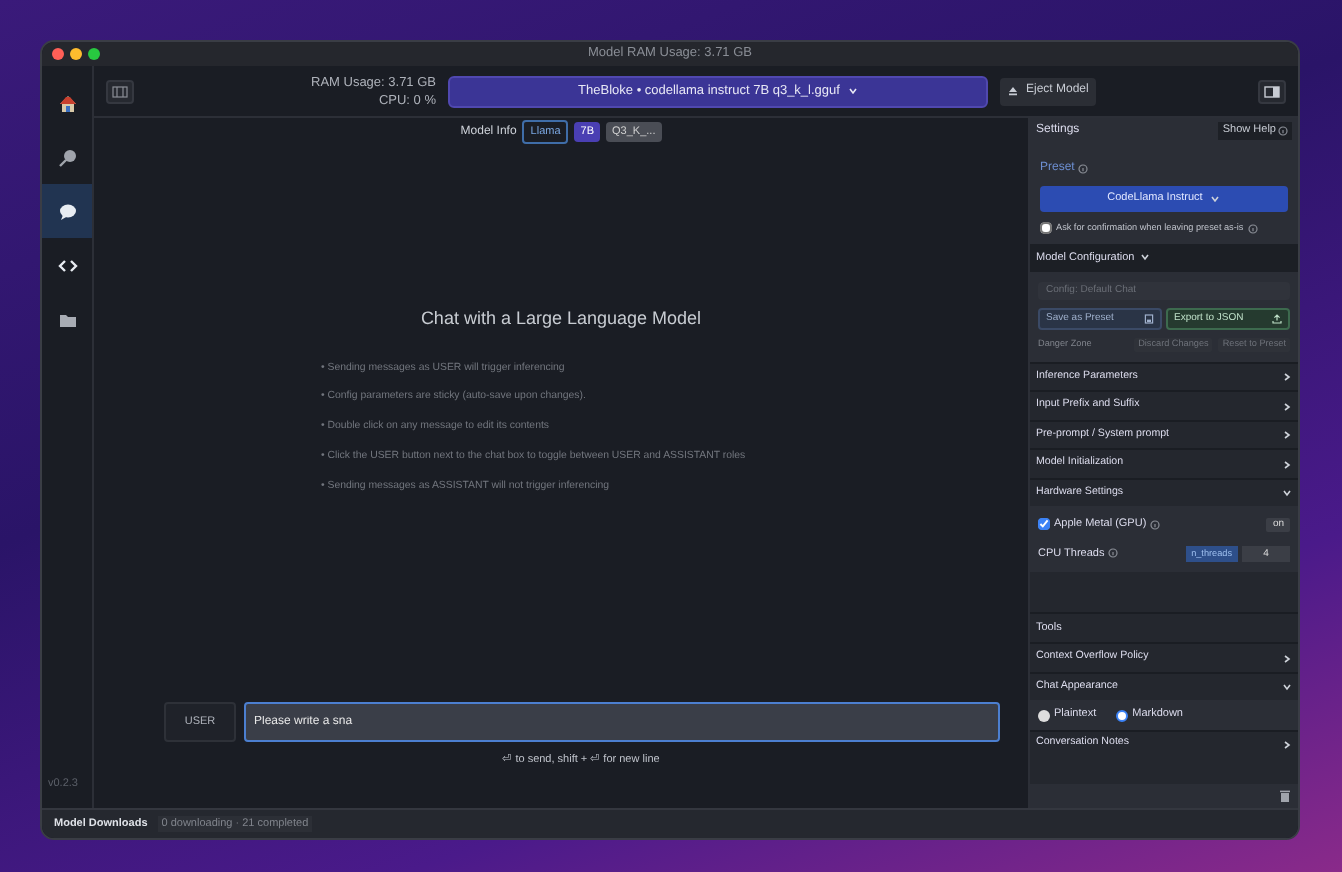  What do you see at coordinates (1277, 318) in the screenshot?
I see `upload-icon` at bounding box center [1277, 318].